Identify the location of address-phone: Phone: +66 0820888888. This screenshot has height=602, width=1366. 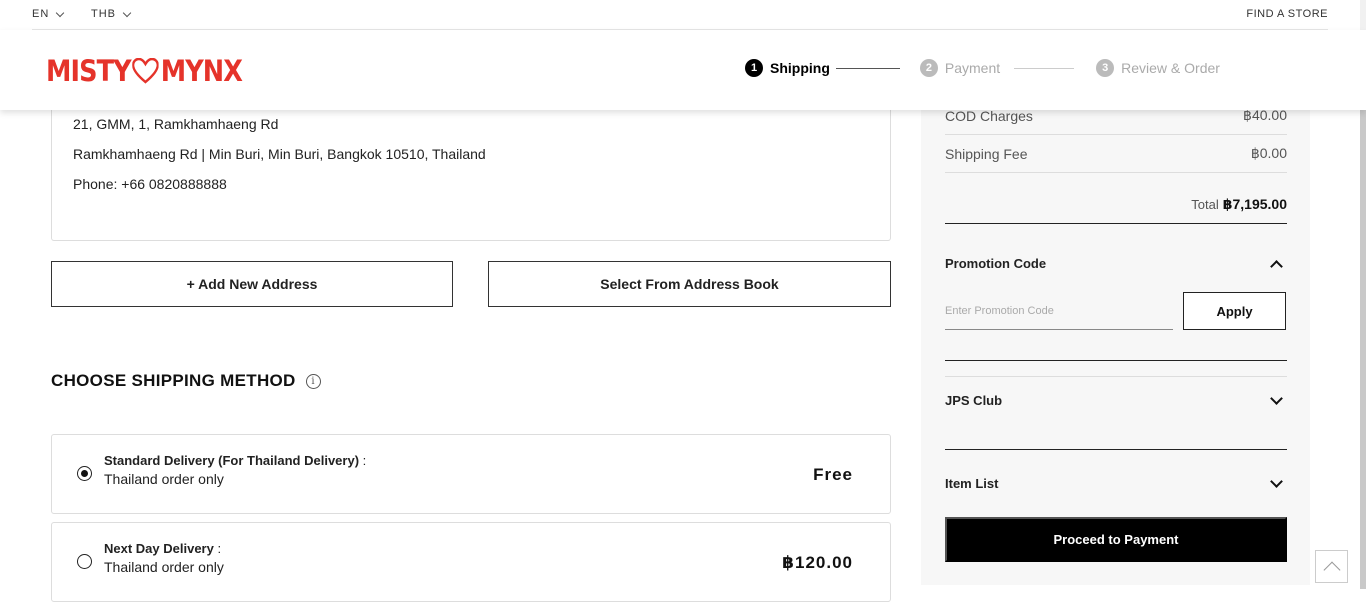
(150, 184).